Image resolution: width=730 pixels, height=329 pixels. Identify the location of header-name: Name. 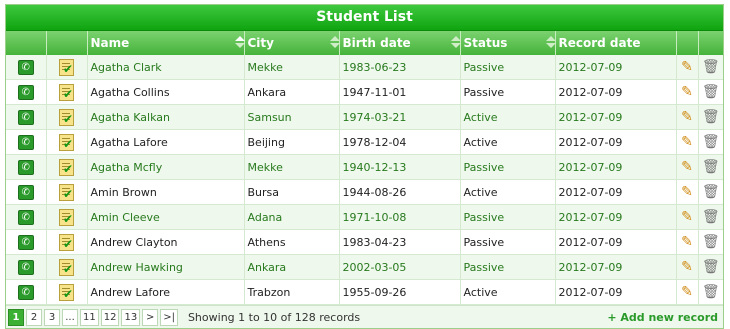
(166, 43).